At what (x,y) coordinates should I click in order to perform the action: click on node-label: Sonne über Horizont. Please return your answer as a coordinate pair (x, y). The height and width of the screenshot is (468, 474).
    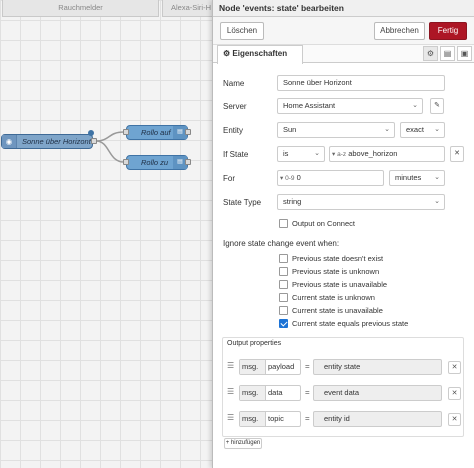
    Looking at the image, I should click on (56, 141).